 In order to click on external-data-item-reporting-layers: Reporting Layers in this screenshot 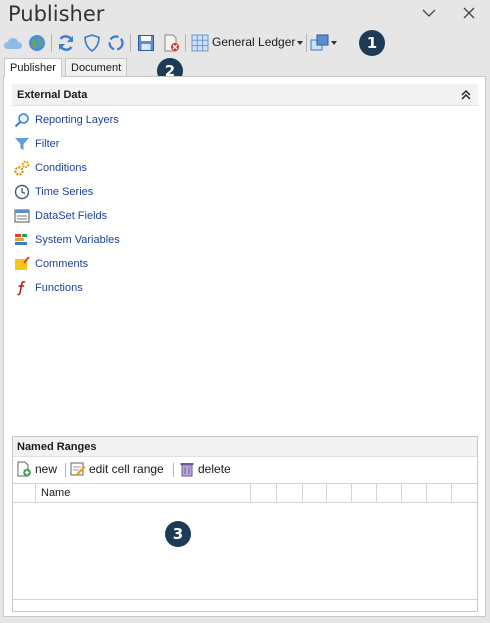, I will do `click(66, 120)`.